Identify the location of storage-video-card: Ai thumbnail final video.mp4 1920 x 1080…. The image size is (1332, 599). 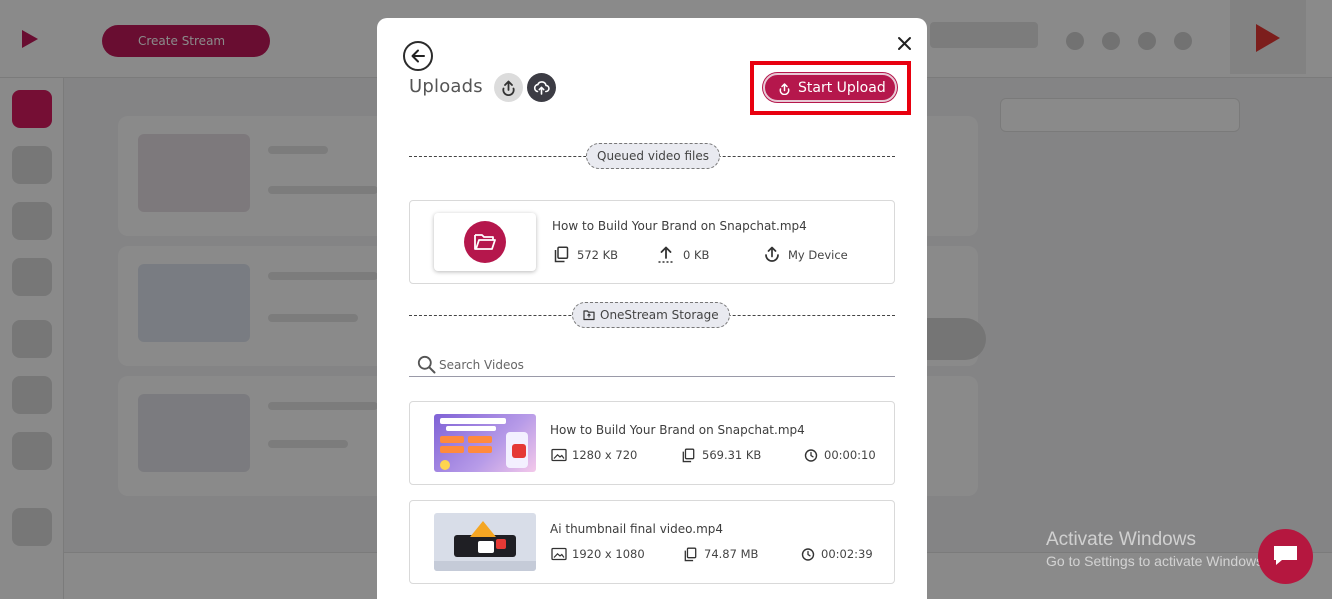
(652, 542).